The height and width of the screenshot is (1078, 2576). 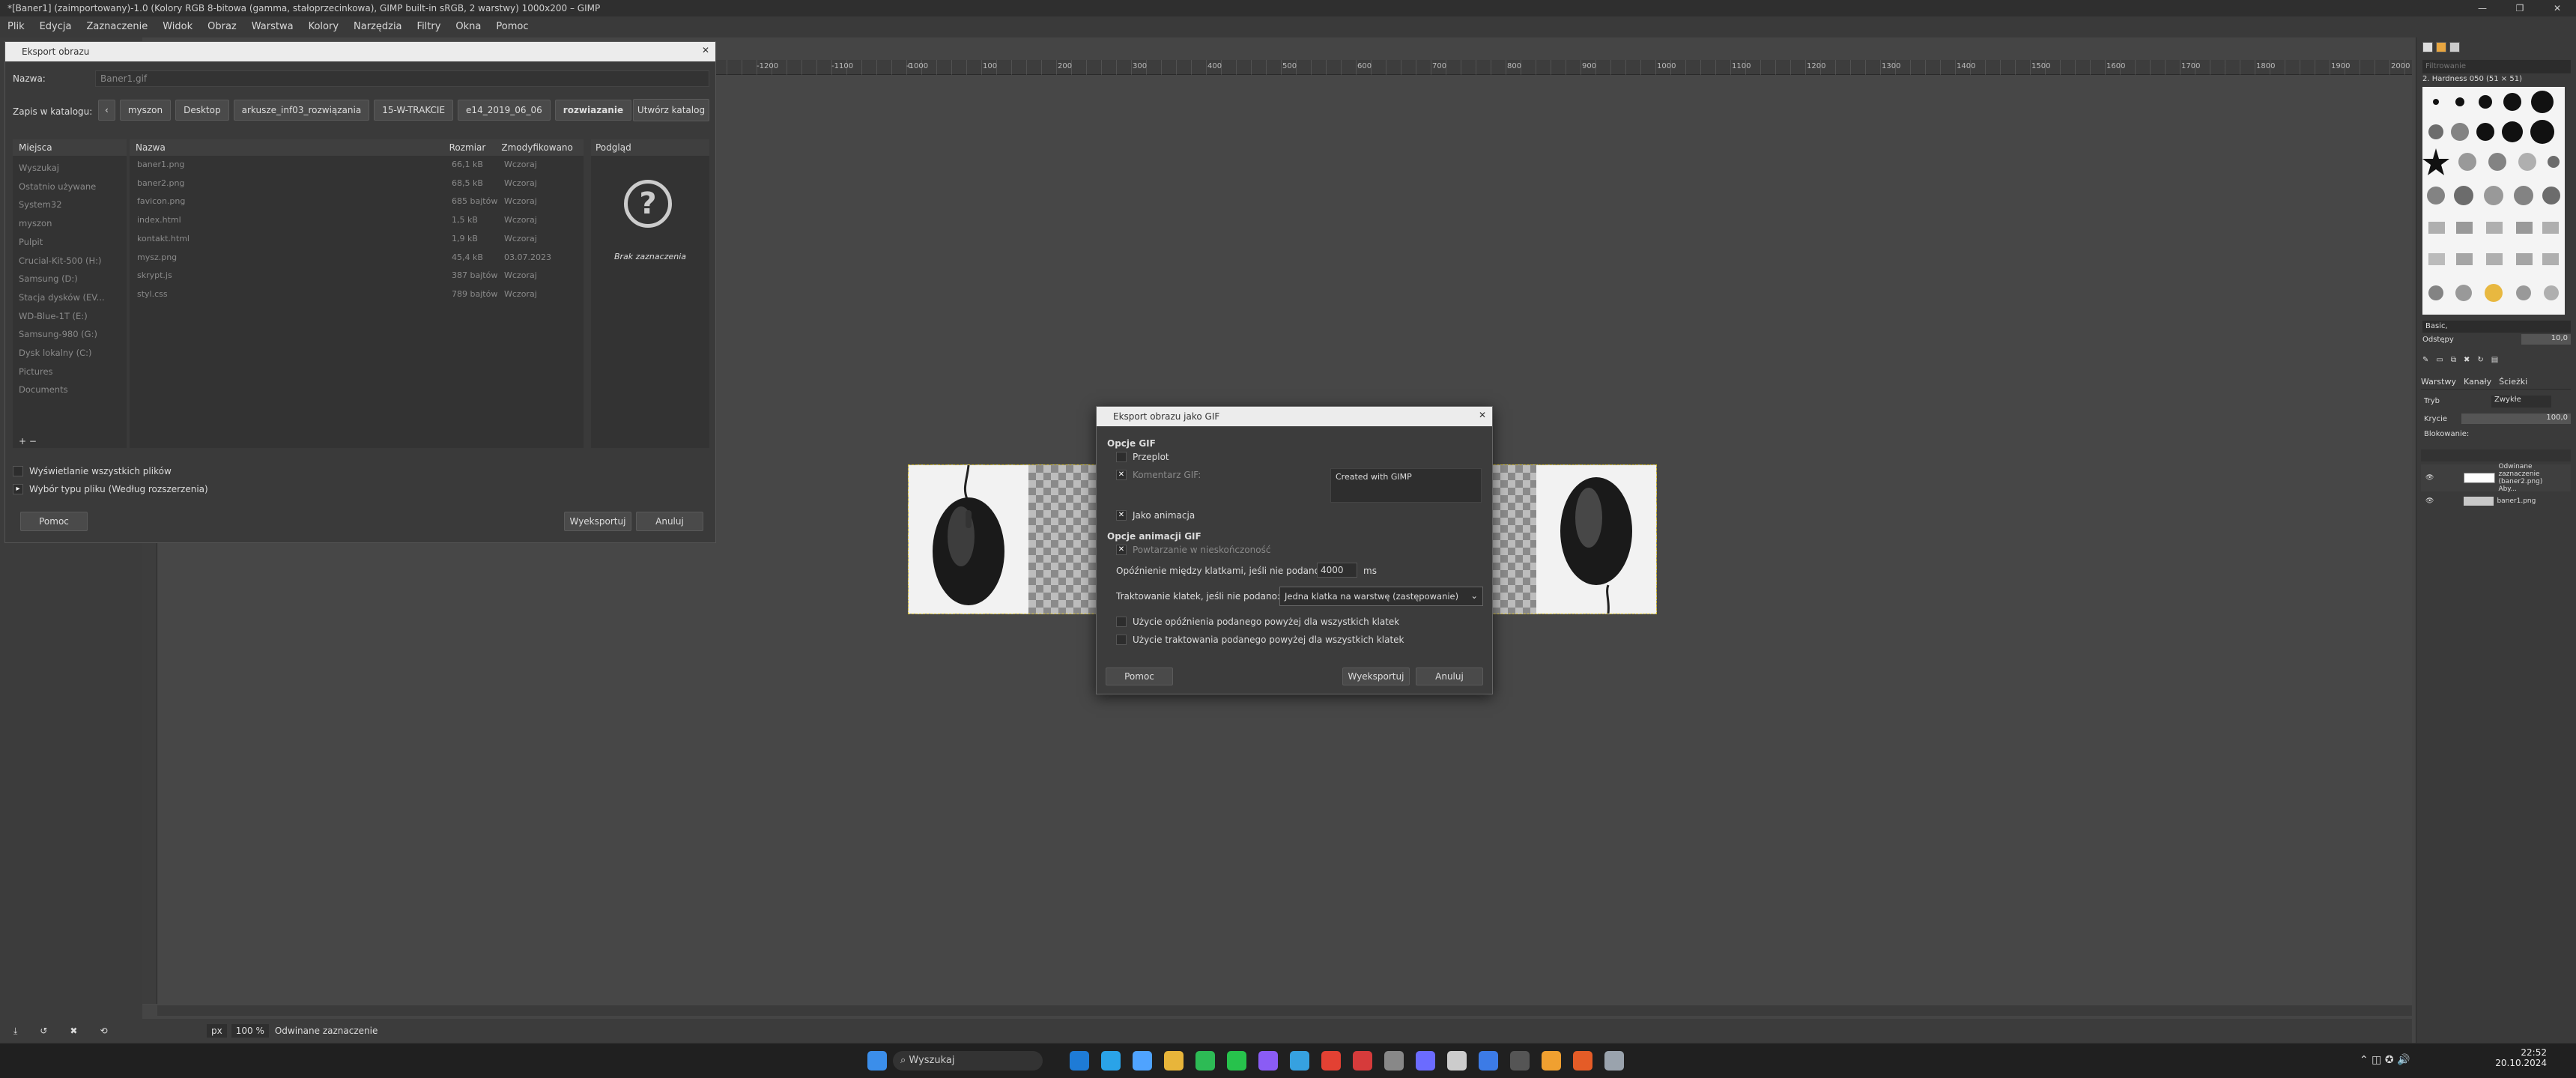 I want to click on system-tray-icons: ⌃ ◫ ✪ 🔊, so click(x=2385, y=1060).